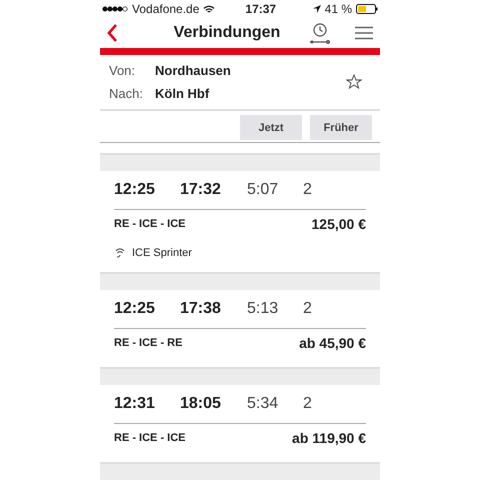  What do you see at coordinates (162, 253) in the screenshot?
I see `train-note: ICE Sprinter` at bounding box center [162, 253].